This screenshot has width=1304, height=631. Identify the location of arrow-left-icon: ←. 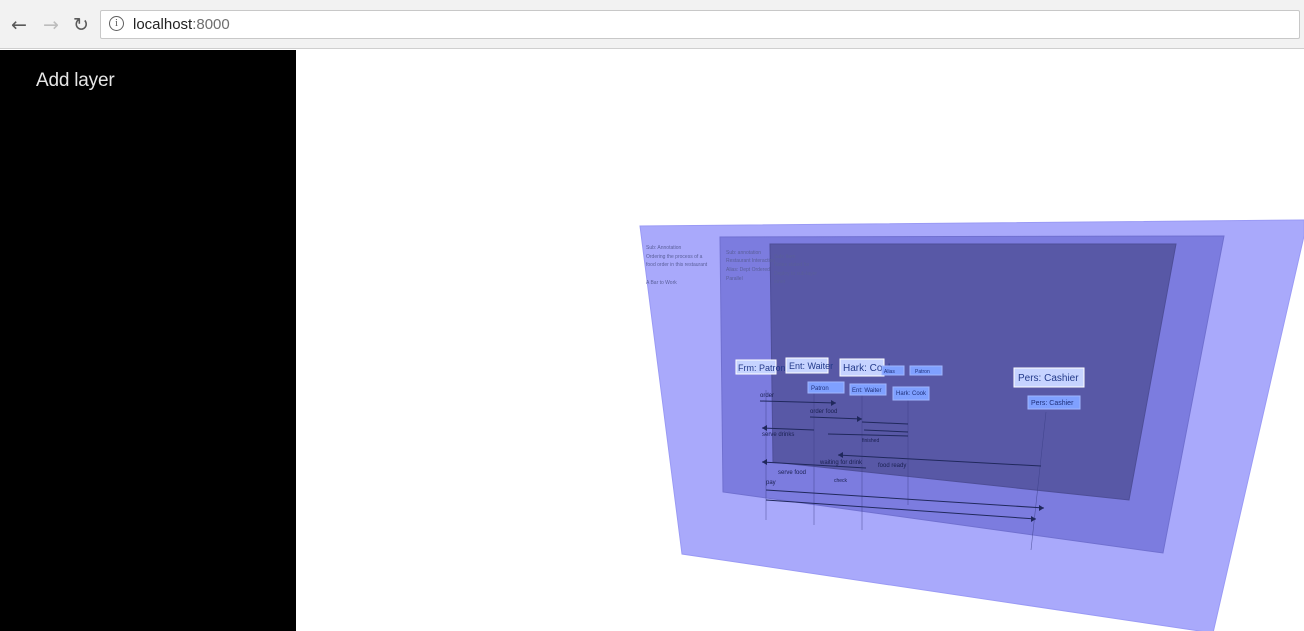
(19, 25).